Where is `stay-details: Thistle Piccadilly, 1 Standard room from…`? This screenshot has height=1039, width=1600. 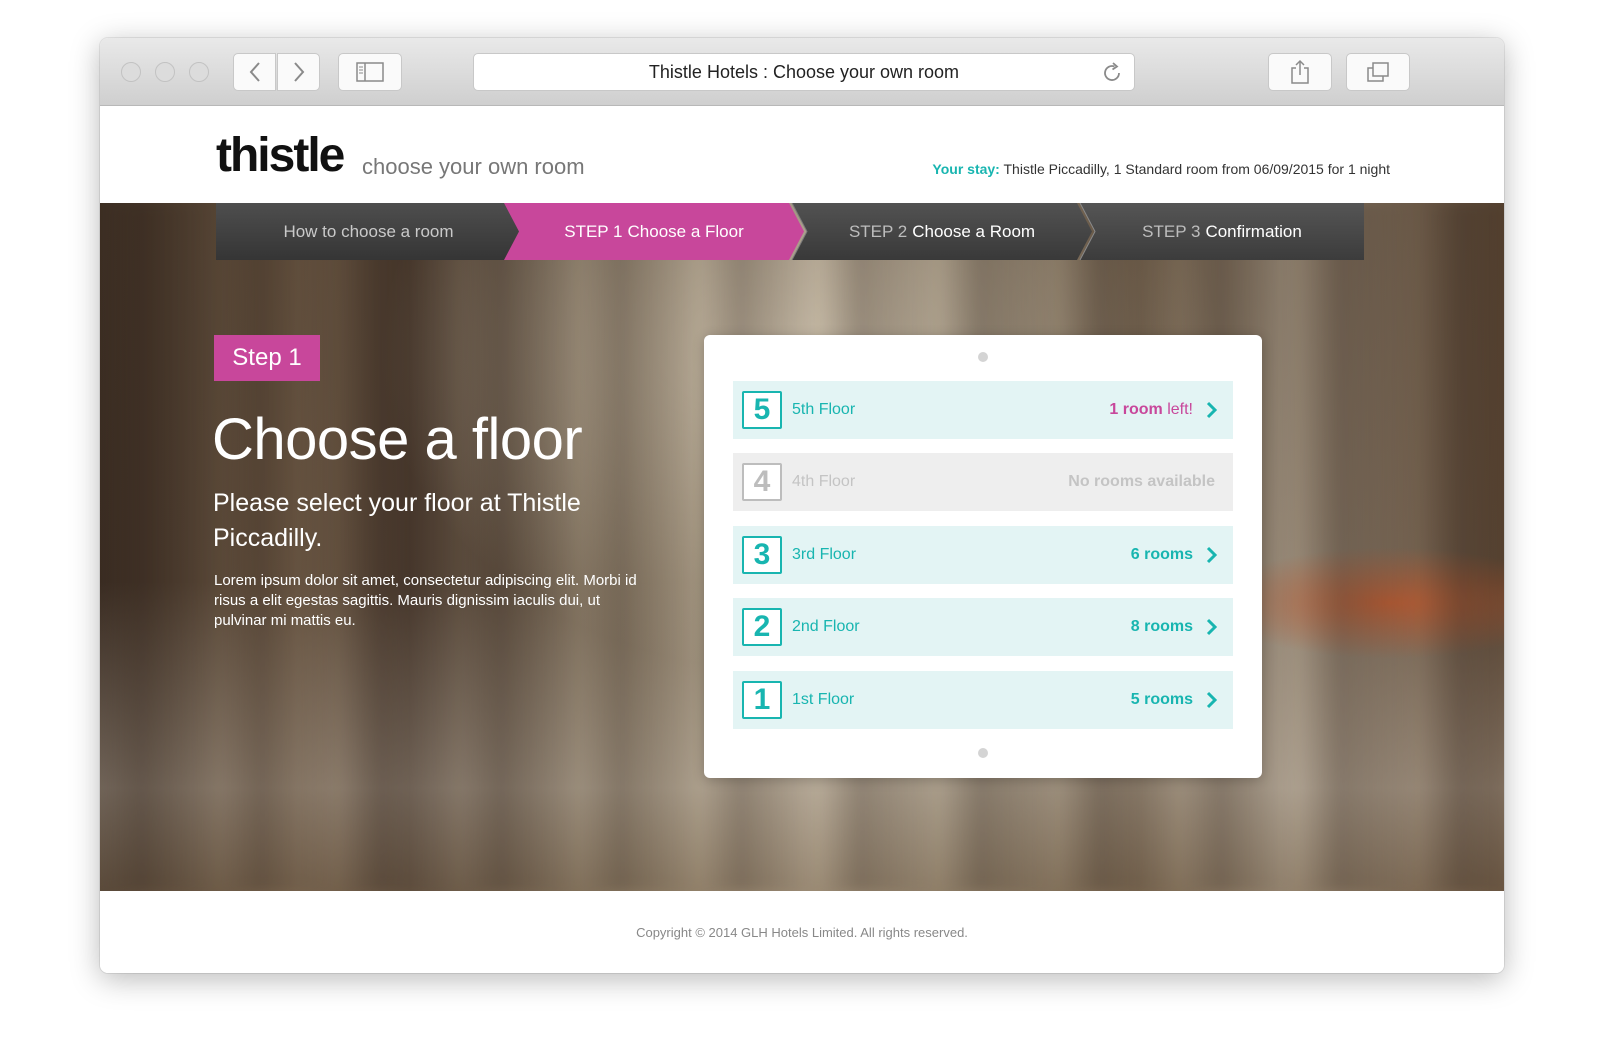 stay-details: Thistle Piccadilly, 1 Standard room from… is located at coordinates (1197, 169).